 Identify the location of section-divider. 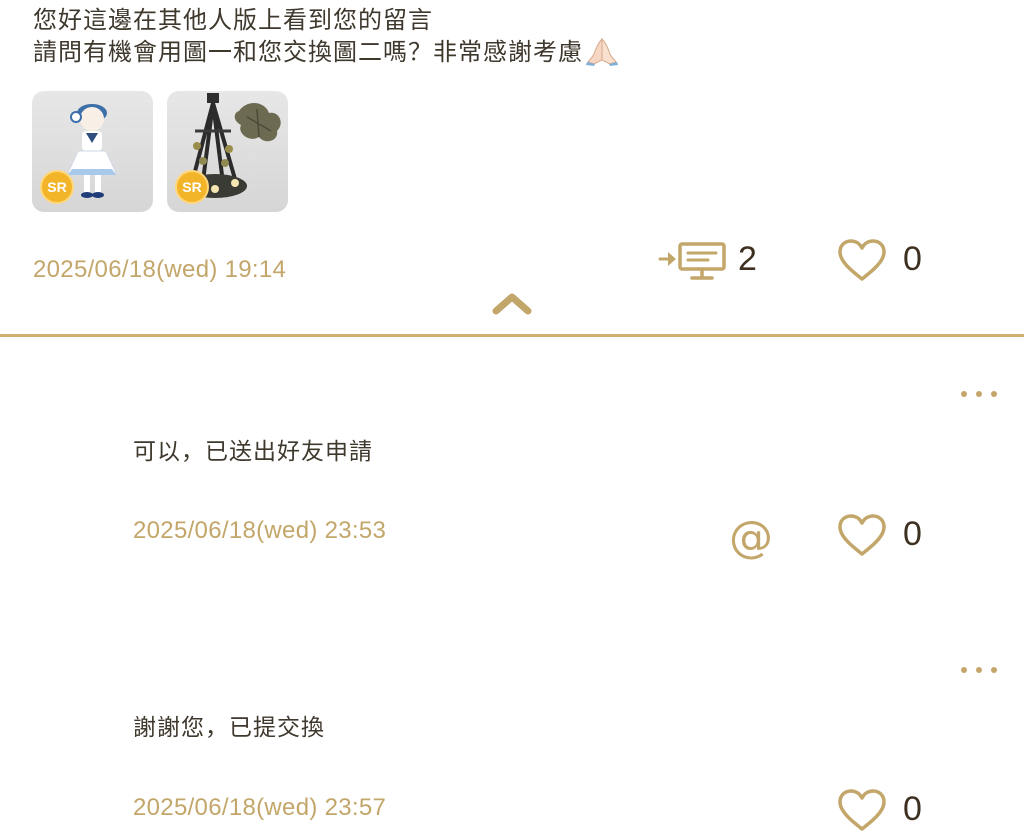
(512, 335).